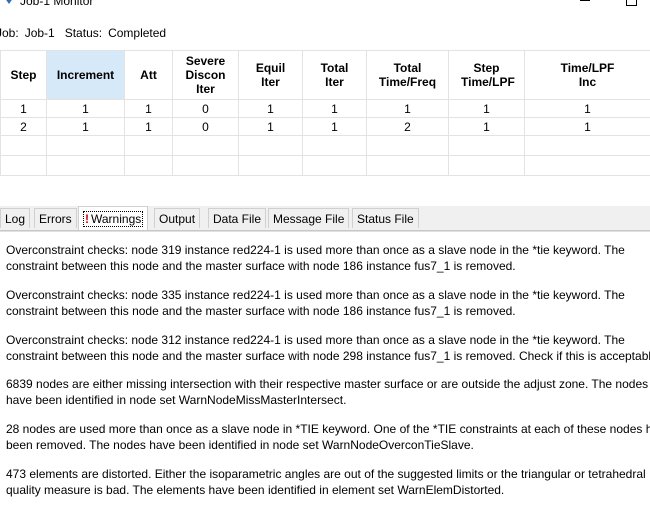  I want to click on col-header-increment: Increment, so click(86, 75).